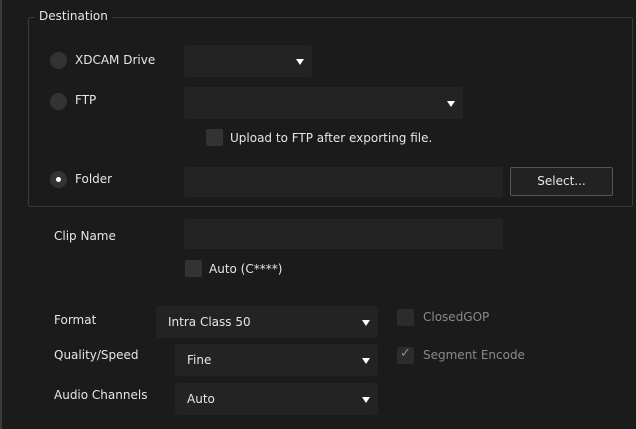 The width and height of the screenshot is (636, 429). What do you see at coordinates (209, 322) in the screenshot?
I see `format-value: Intra Class 50` at bounding box center [209, 322].